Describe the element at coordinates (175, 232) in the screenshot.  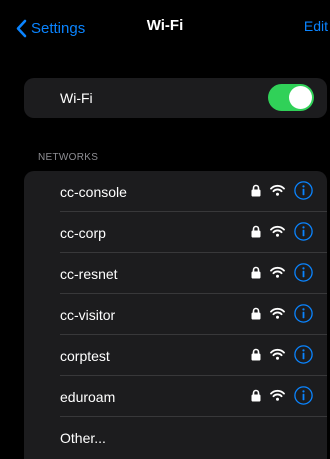
I see `network-row: cc-corp` at that location.